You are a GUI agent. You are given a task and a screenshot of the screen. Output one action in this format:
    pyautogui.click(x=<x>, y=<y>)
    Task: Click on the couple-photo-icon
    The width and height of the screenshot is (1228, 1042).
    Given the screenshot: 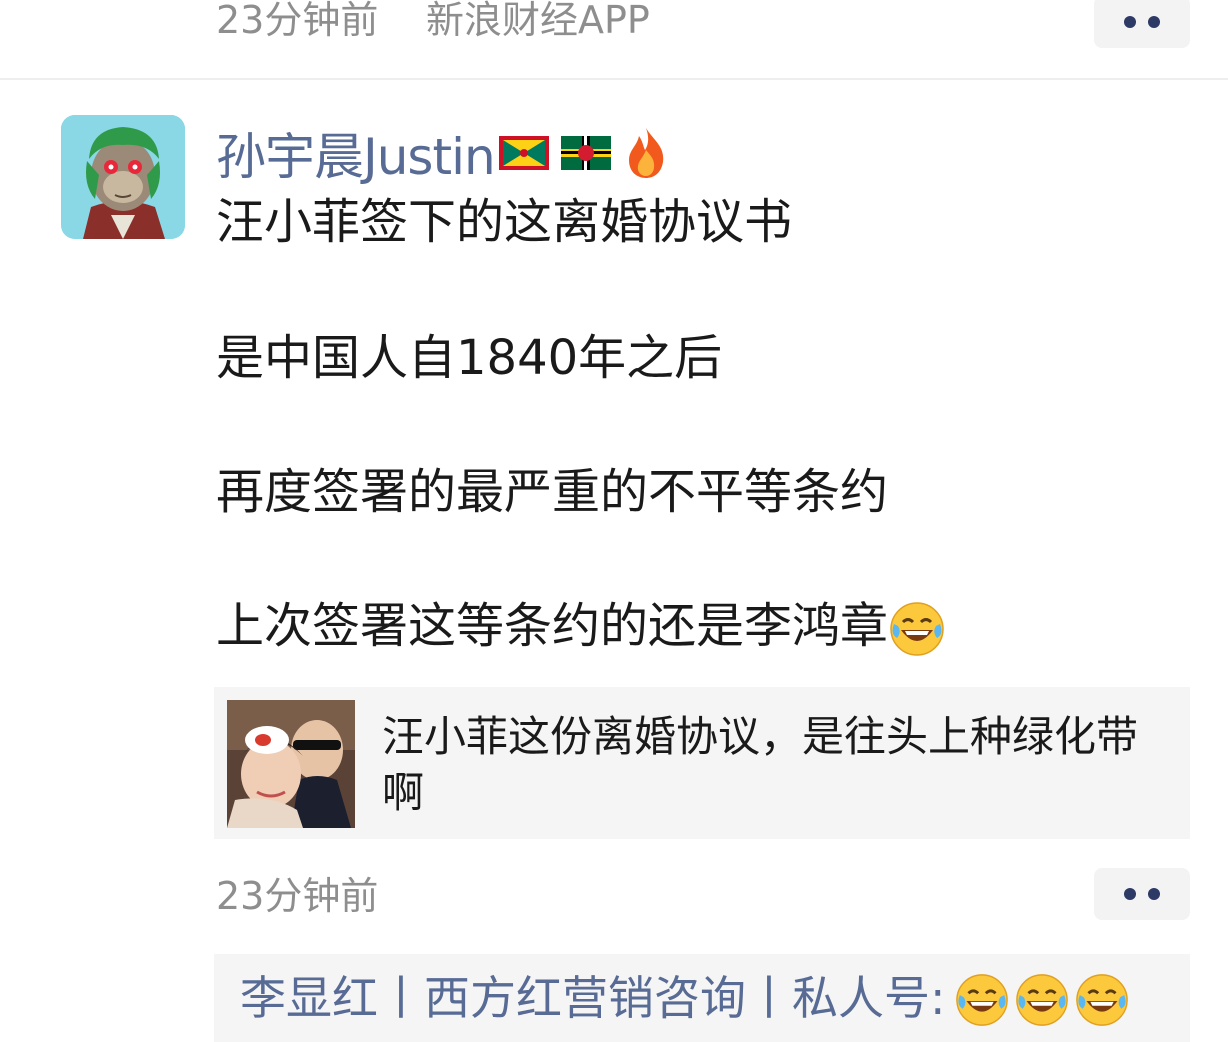 What is the action you would take?
    pyautogui.click(x=291, y=764)
    